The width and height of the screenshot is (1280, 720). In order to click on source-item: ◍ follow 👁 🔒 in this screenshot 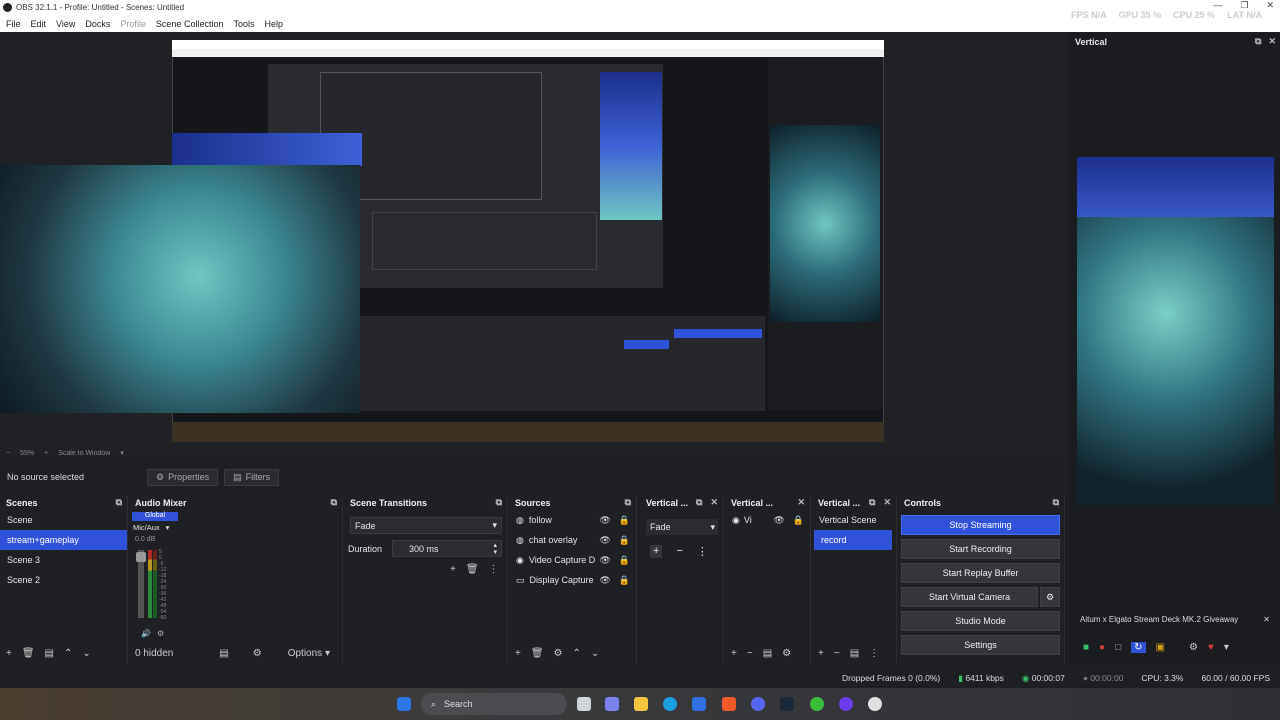, I will do `click(572, 520)`.